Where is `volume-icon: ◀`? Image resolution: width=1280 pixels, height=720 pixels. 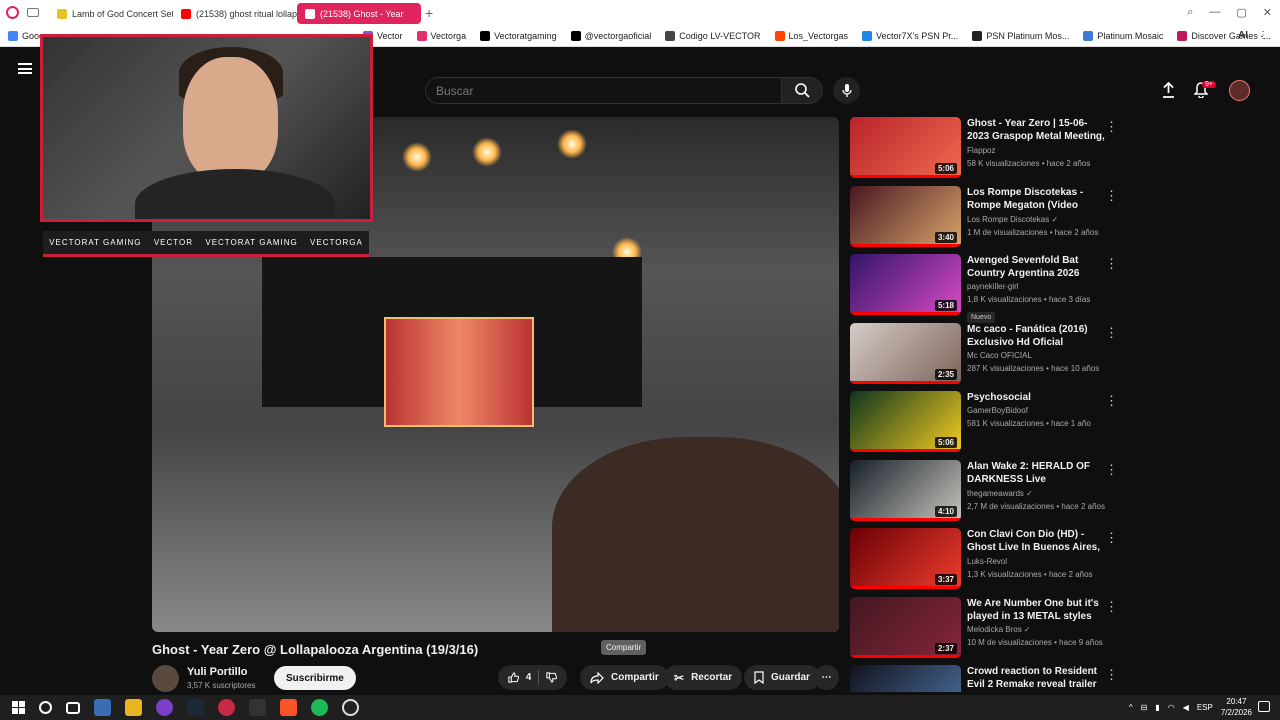 volume-icon: ◀ is located at coordinates (1186, 707).